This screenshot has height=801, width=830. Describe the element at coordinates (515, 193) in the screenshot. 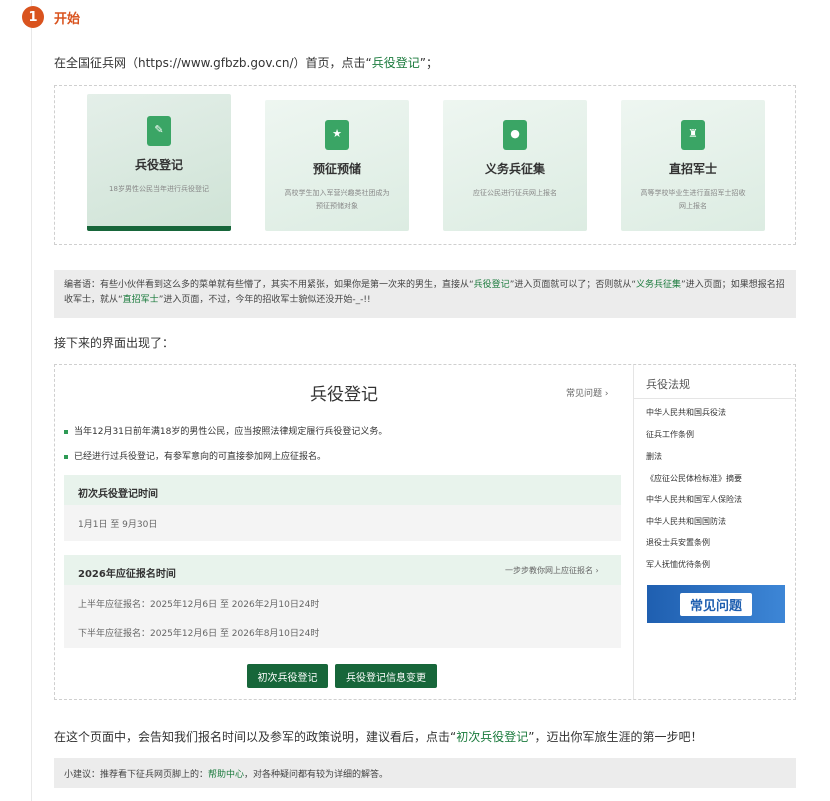

I see `card-desc: 应征公民进行征兵网上报名` at that location.